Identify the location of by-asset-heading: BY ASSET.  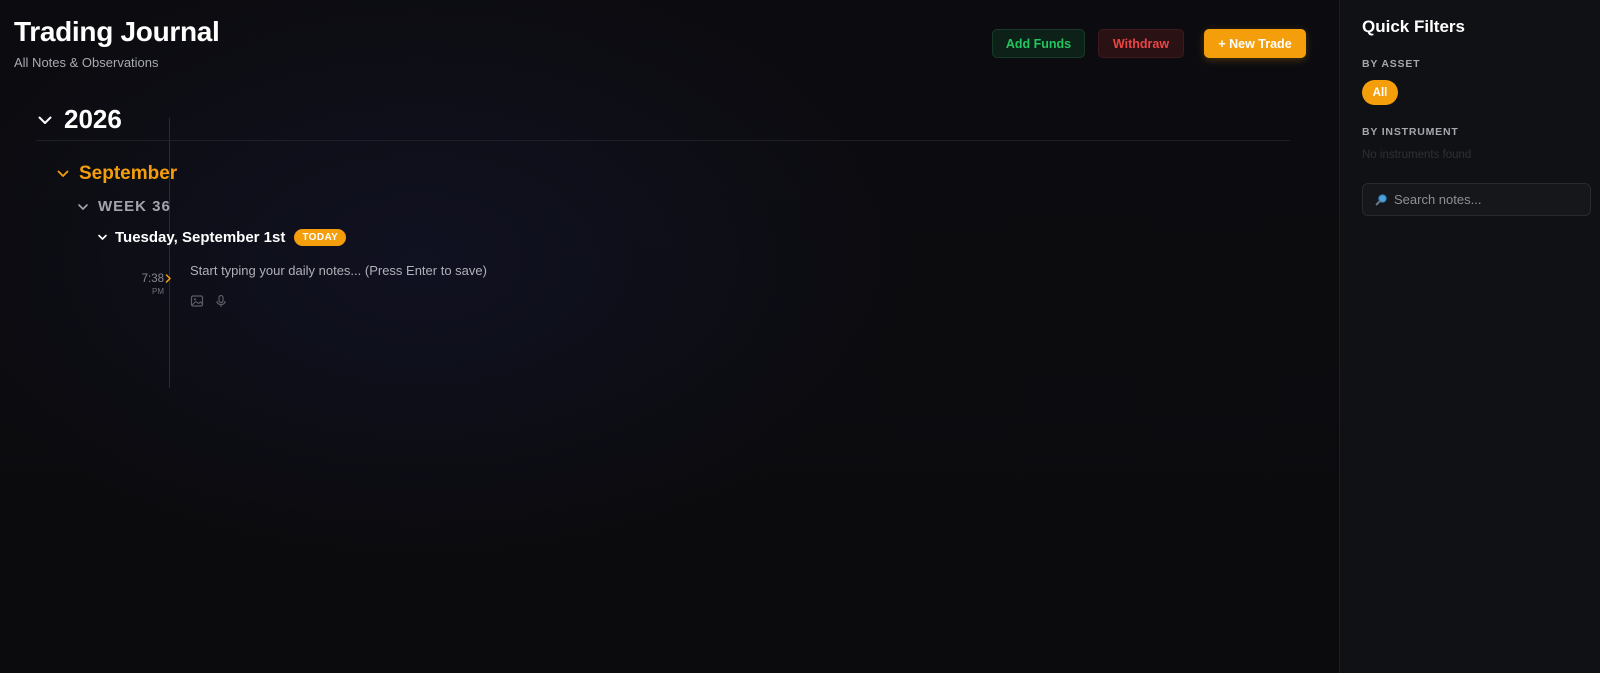
(1391, 64).